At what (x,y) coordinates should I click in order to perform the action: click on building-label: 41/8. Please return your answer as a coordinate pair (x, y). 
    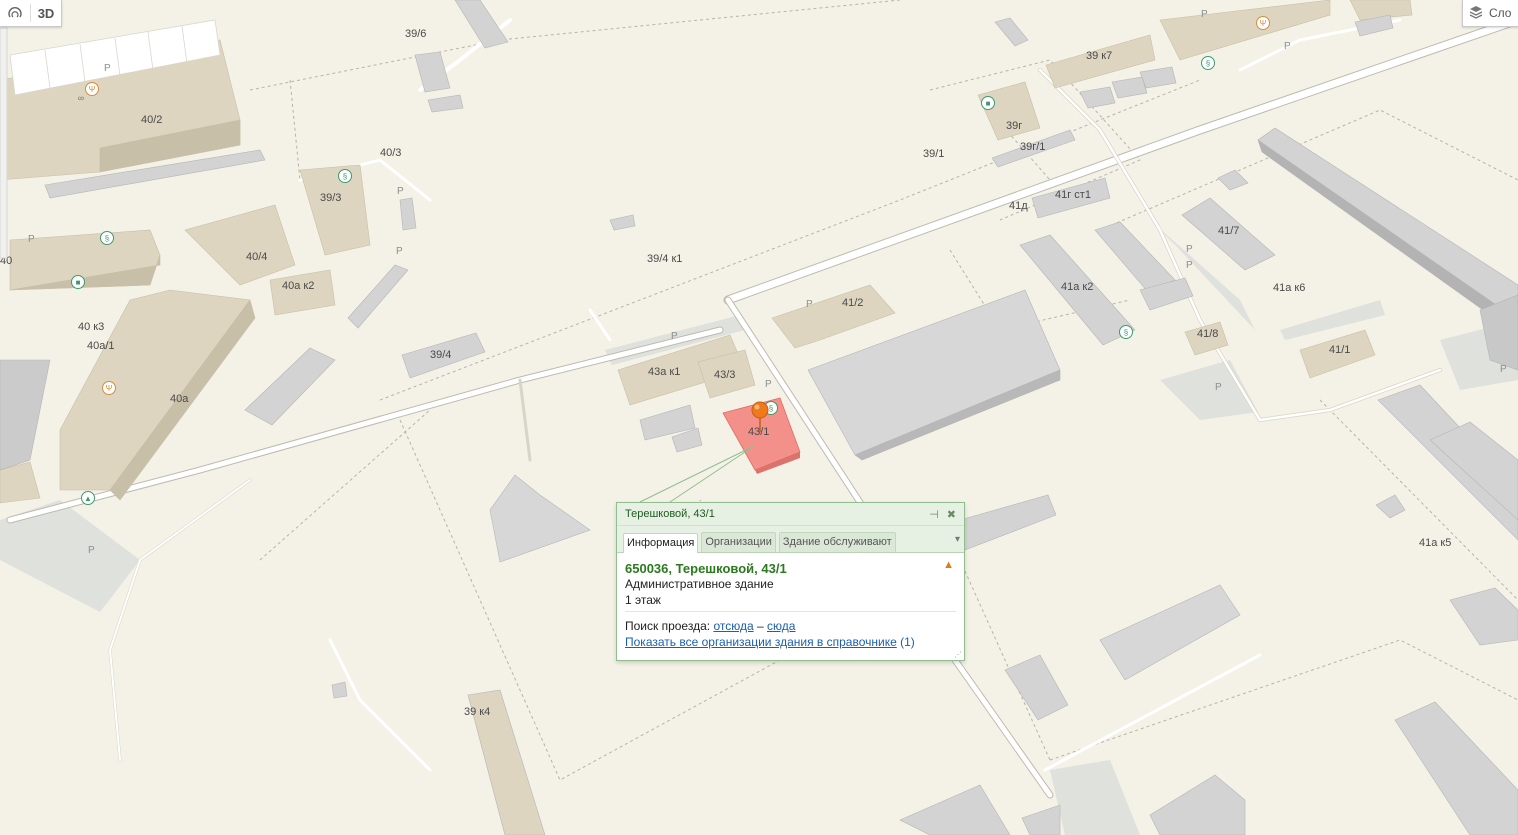
    Looking at the image, I should click on (1207, 334).